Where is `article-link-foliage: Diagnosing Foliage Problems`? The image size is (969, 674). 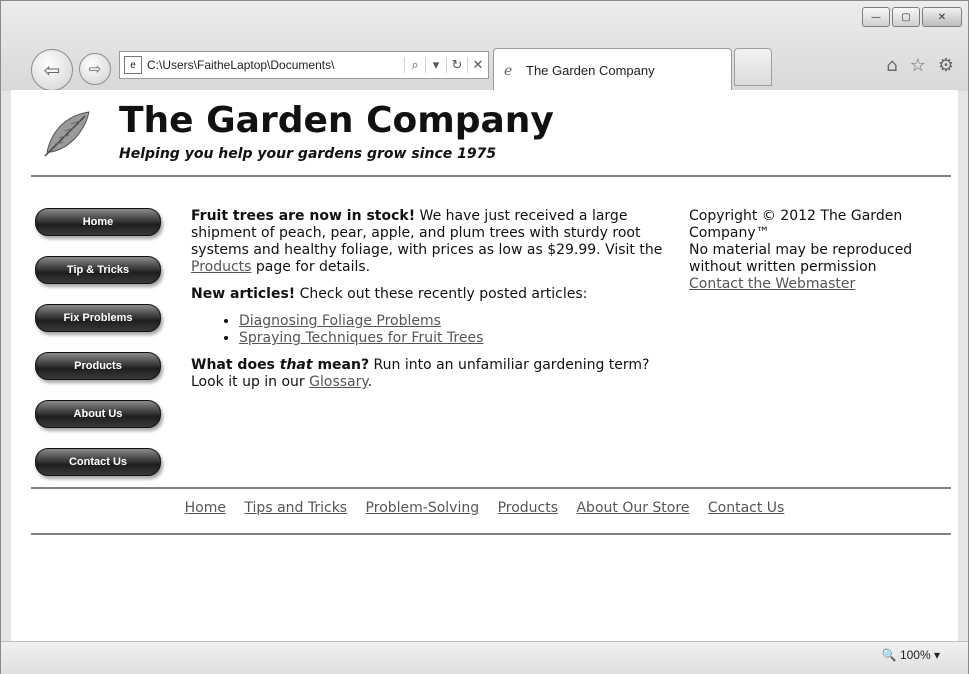 article-link-foliage: Diagnosing Foliage Problems is located at coordinates (340, 321).